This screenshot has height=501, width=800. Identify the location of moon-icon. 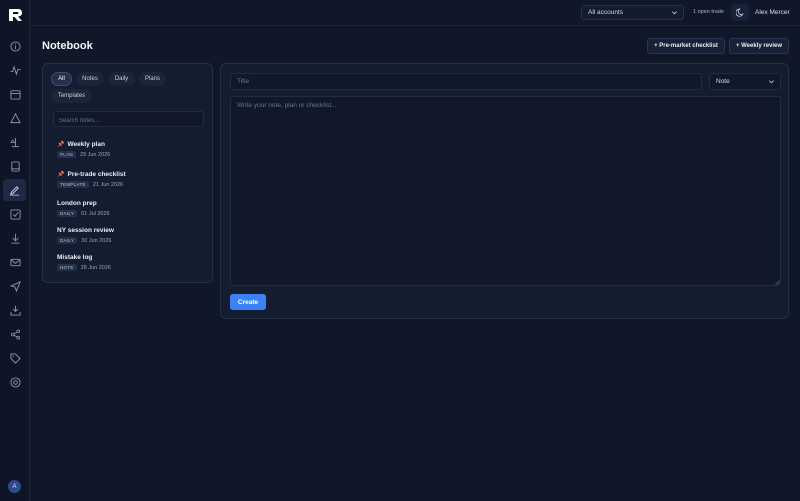
(739, 12).